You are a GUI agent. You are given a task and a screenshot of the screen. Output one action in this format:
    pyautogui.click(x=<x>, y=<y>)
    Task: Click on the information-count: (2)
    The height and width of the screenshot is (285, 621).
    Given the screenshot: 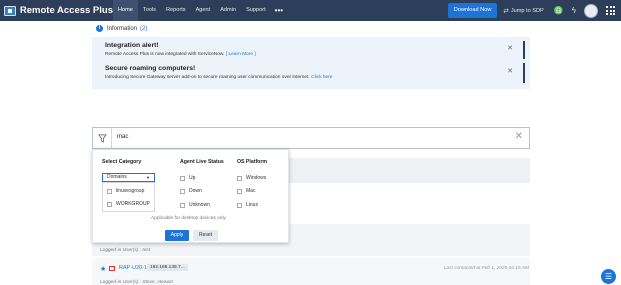 What is the action you would take?
    pyautogui.click(x=144, y=28)
    